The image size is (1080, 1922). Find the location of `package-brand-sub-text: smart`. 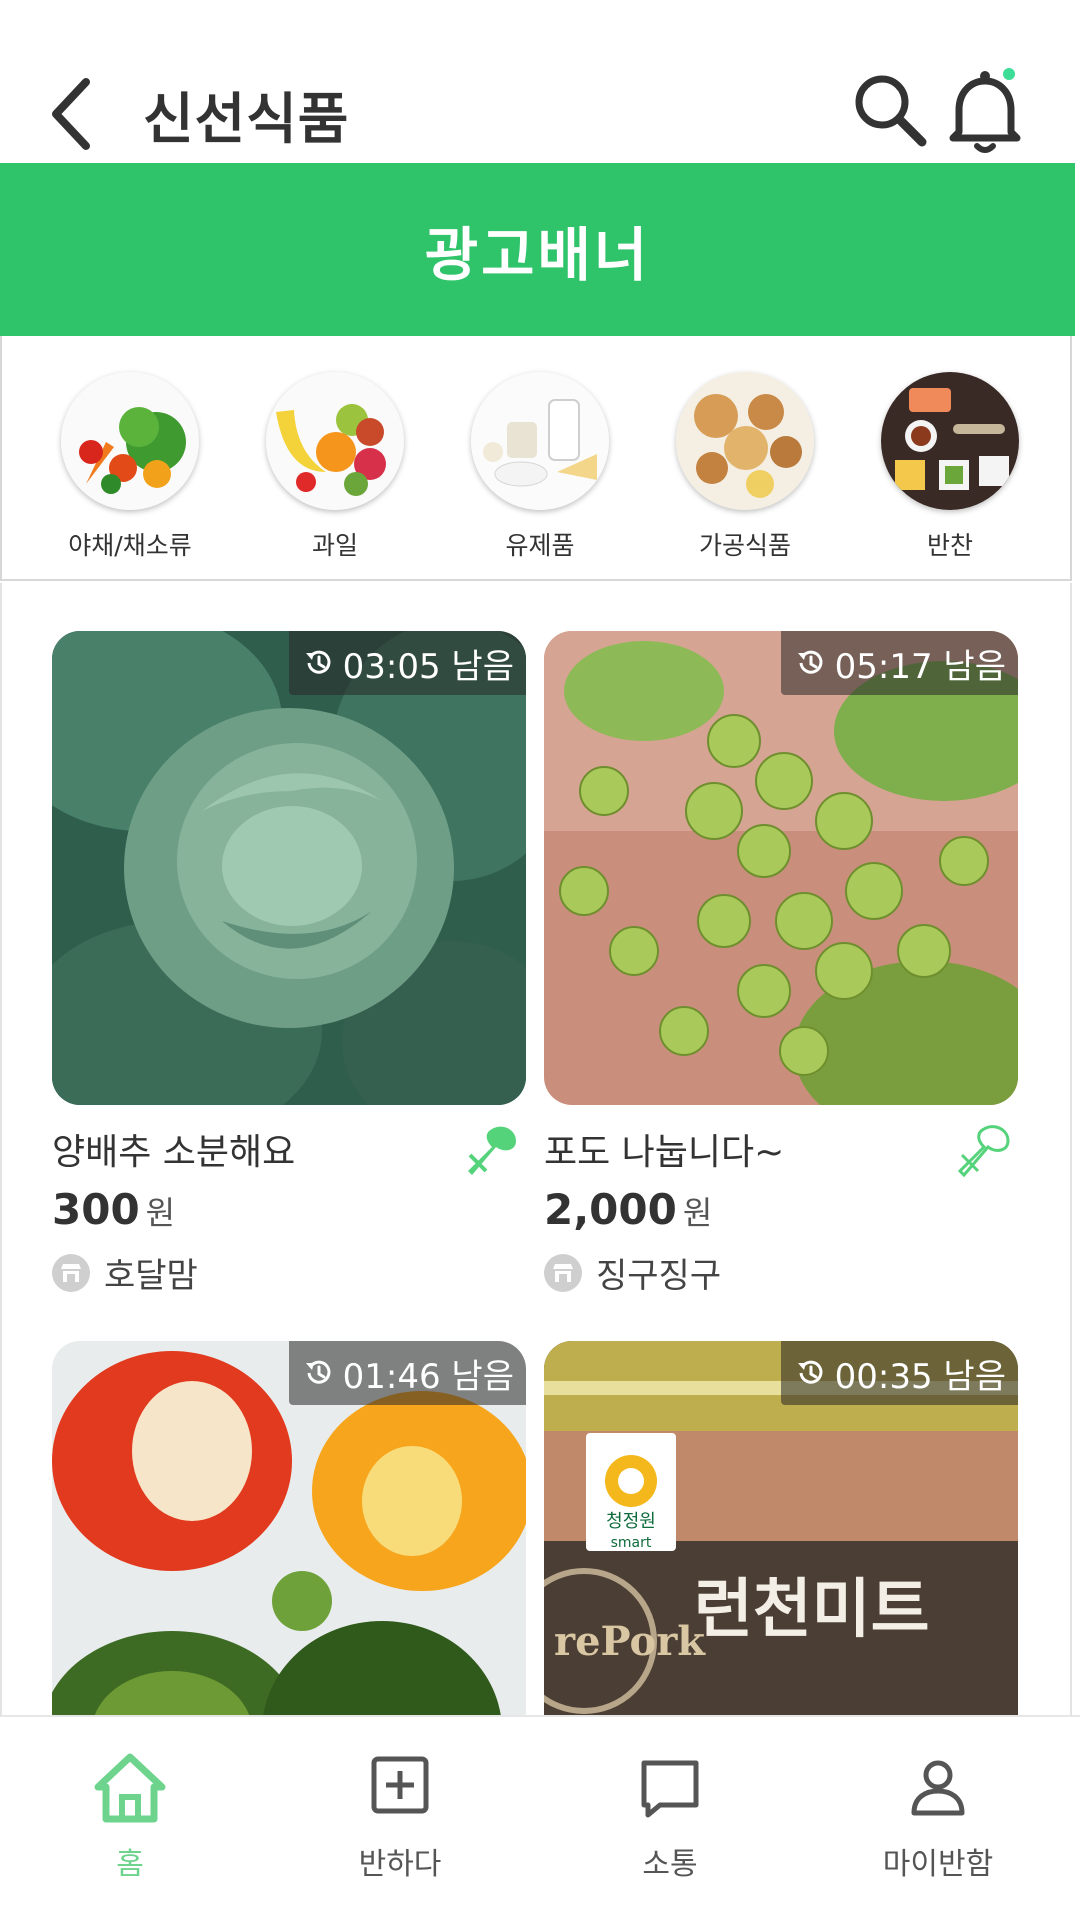

package-brand-sub-text: smart is located at coordinates (631, 1543).